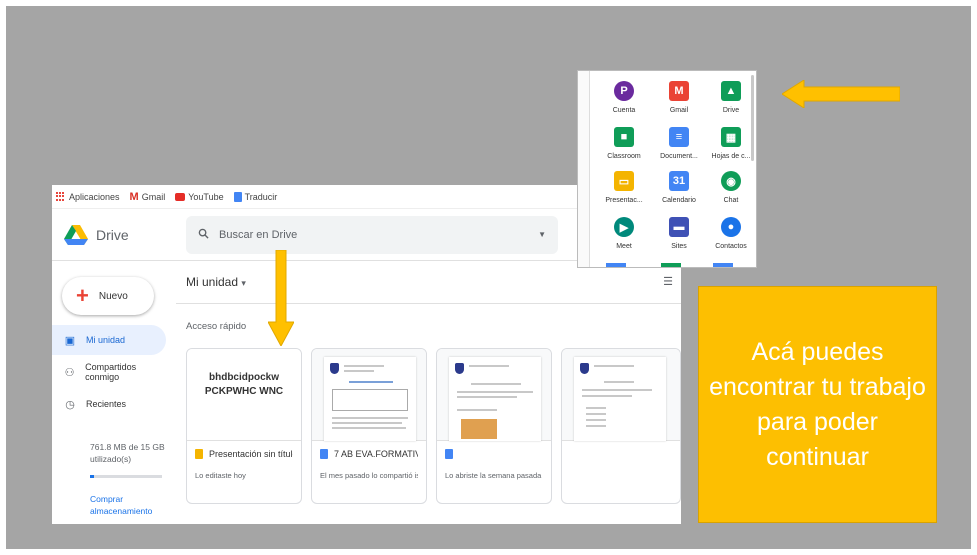 The height and width of the screenshot is (555, 977). Describe the element at coordinates (106, 340) in the screenshot. I see `sidebar-item-label: Mi unidad` at that location.